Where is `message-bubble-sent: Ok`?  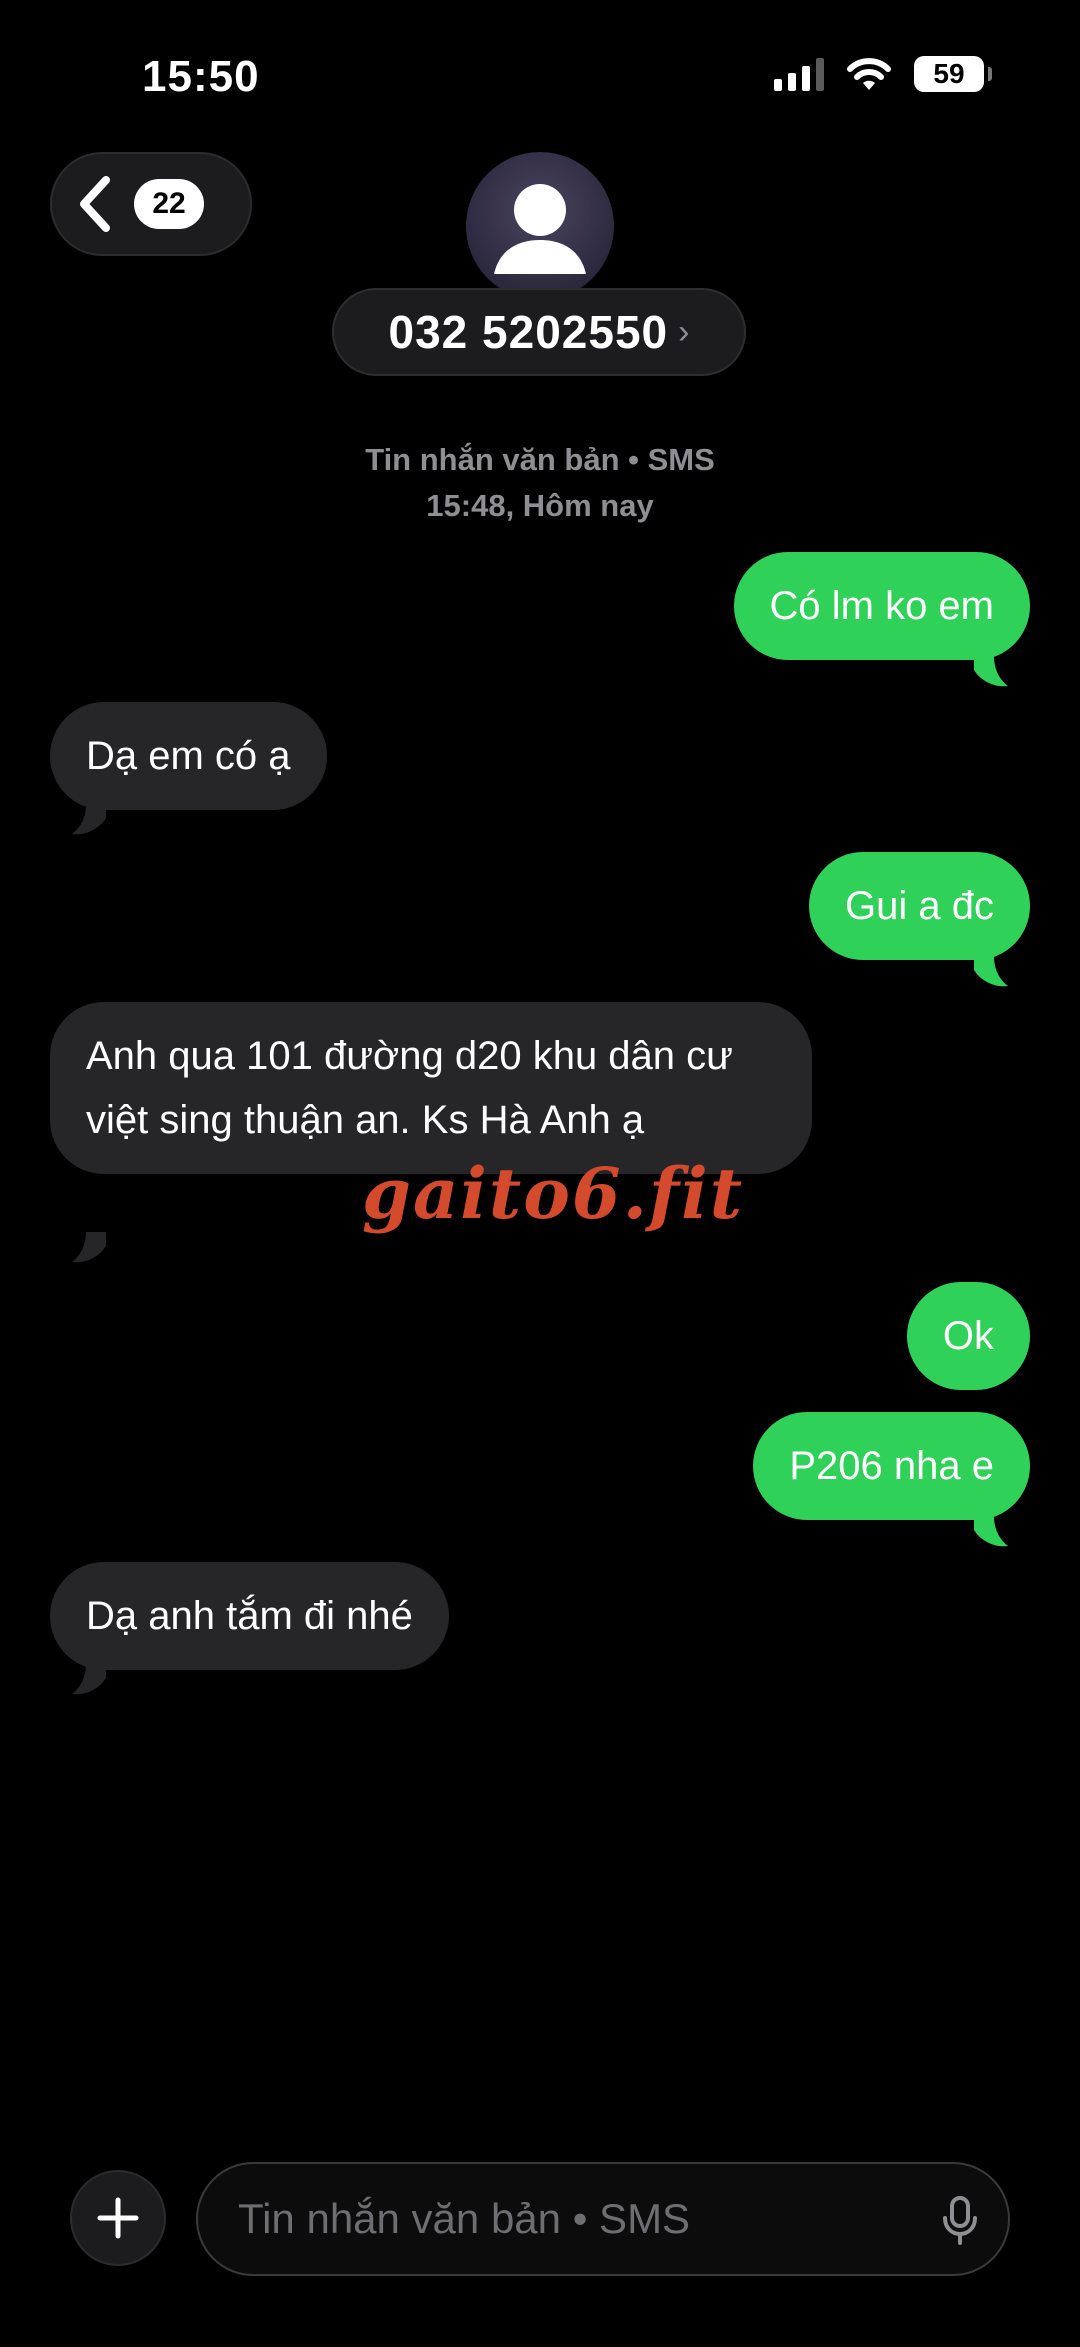 message-bubble-sent: Ok is located at coordinates (968, 1336).